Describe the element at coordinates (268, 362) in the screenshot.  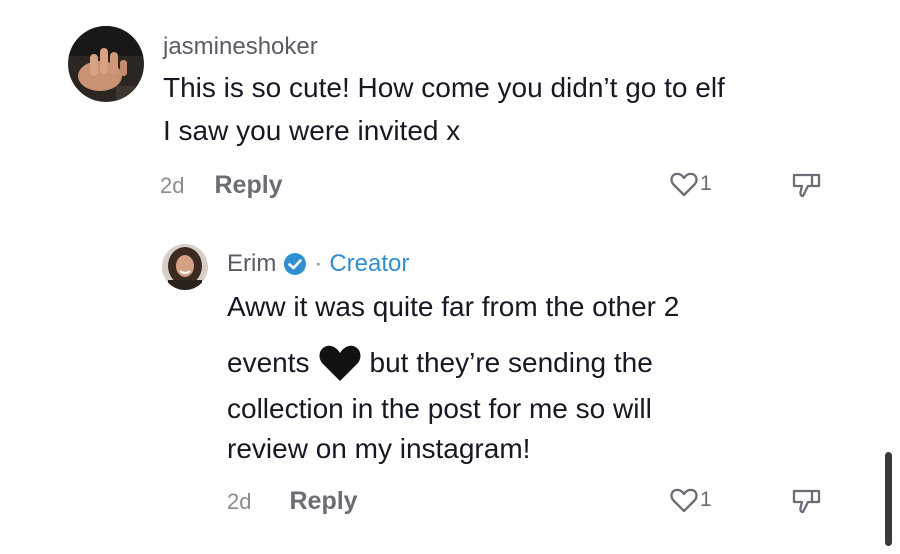
I see `comment-text-segment: events` at that location.